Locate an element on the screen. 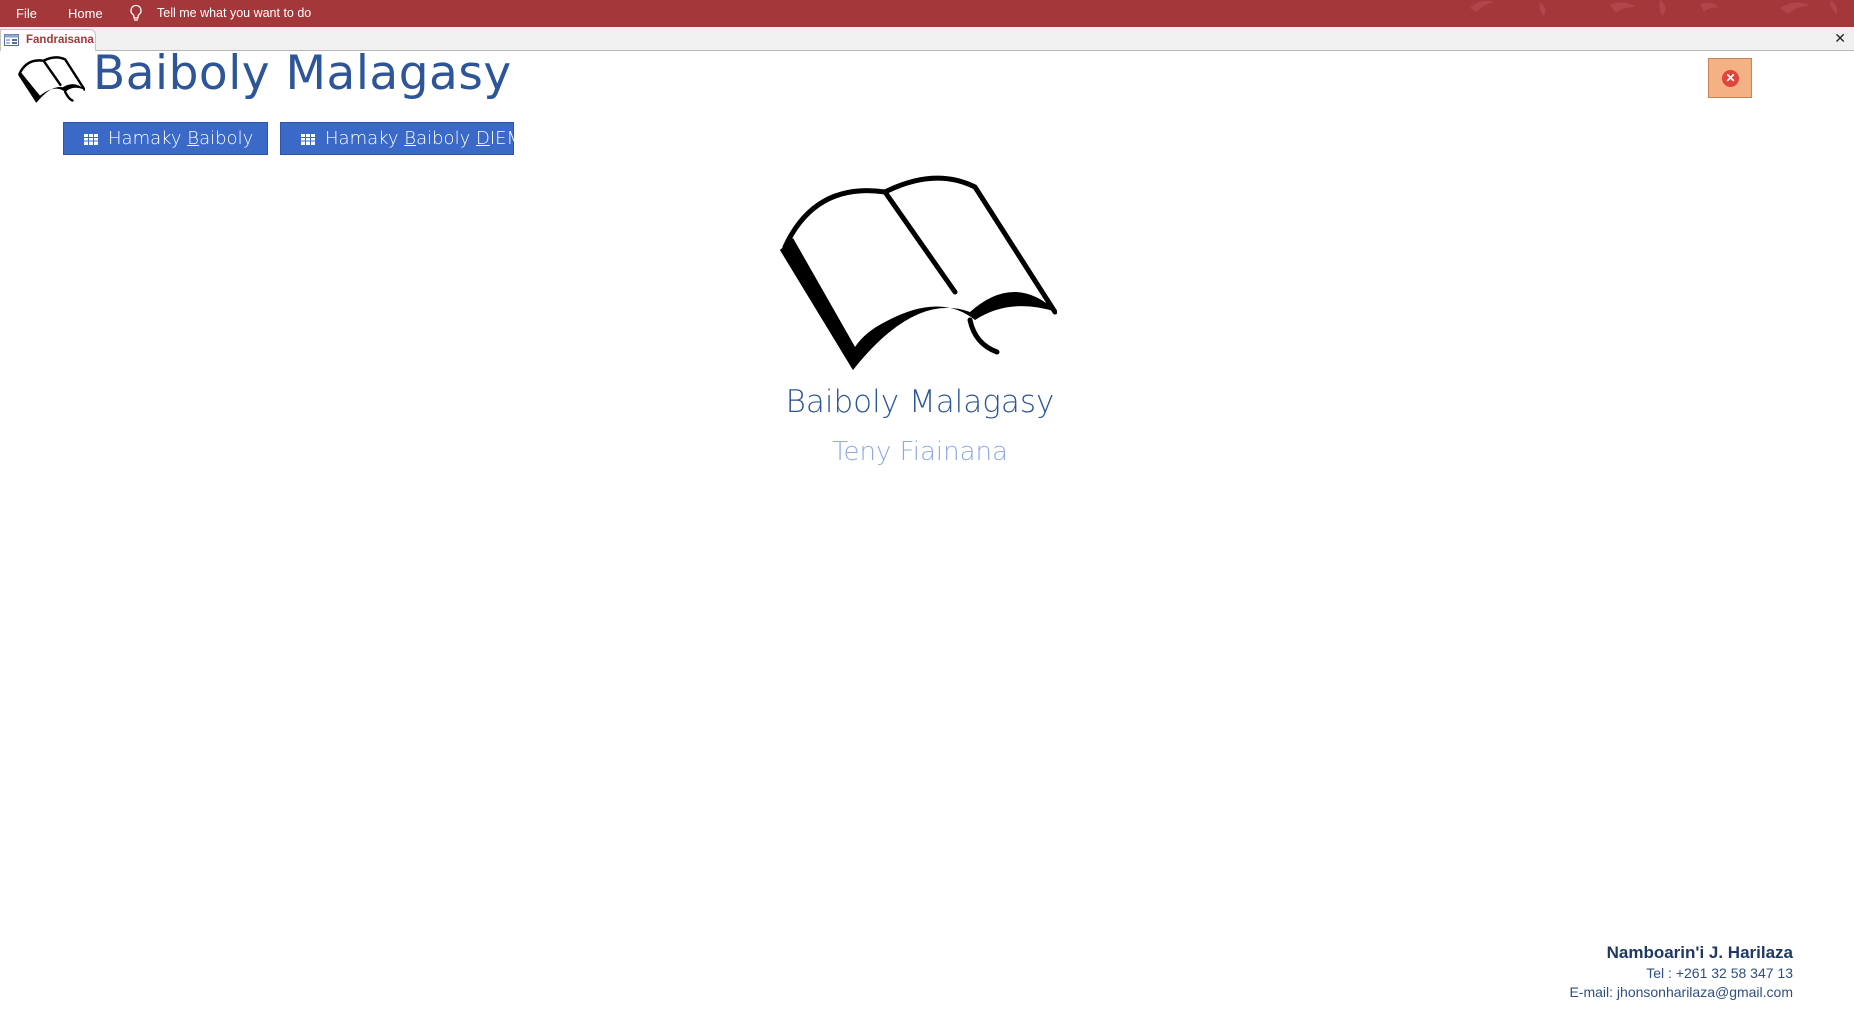  close-form-button: ✕ is located at coordinates (1730, 78).